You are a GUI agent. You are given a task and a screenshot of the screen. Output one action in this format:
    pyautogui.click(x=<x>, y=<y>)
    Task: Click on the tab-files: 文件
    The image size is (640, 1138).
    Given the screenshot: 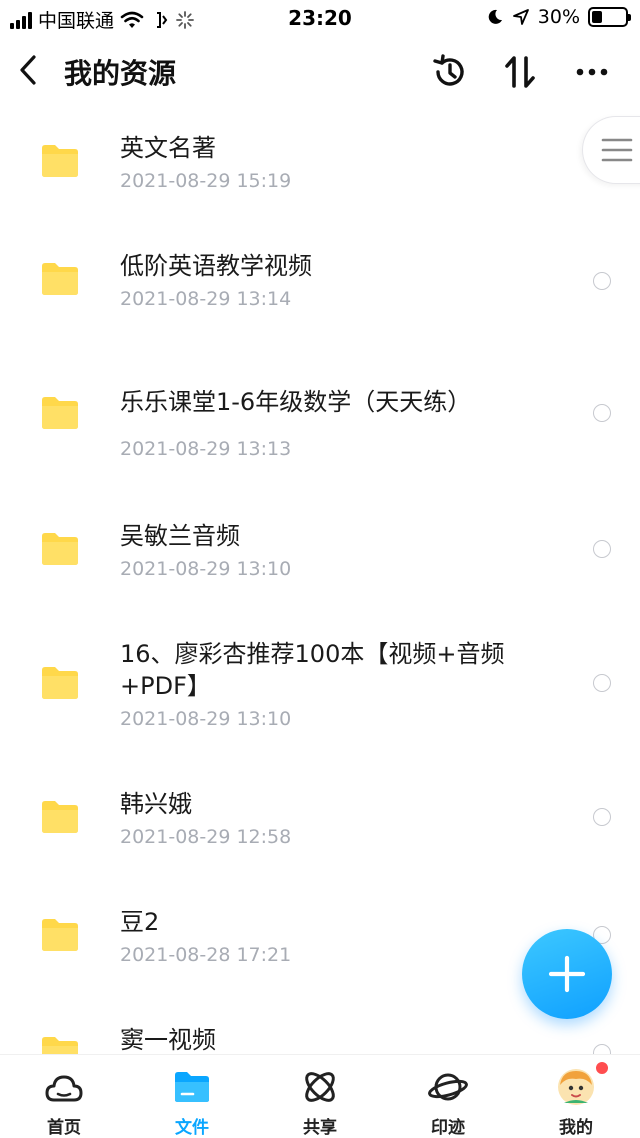 What is the action you would take?
    pyautogui.click(x=192, y=1096)
    